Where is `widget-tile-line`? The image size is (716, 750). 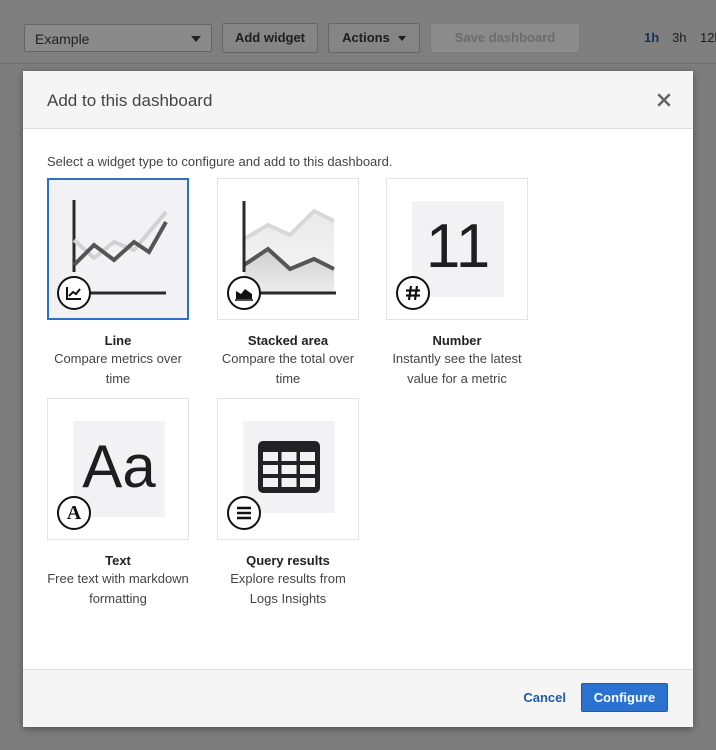
widget-tile-line is located at coordinates (118, 249).